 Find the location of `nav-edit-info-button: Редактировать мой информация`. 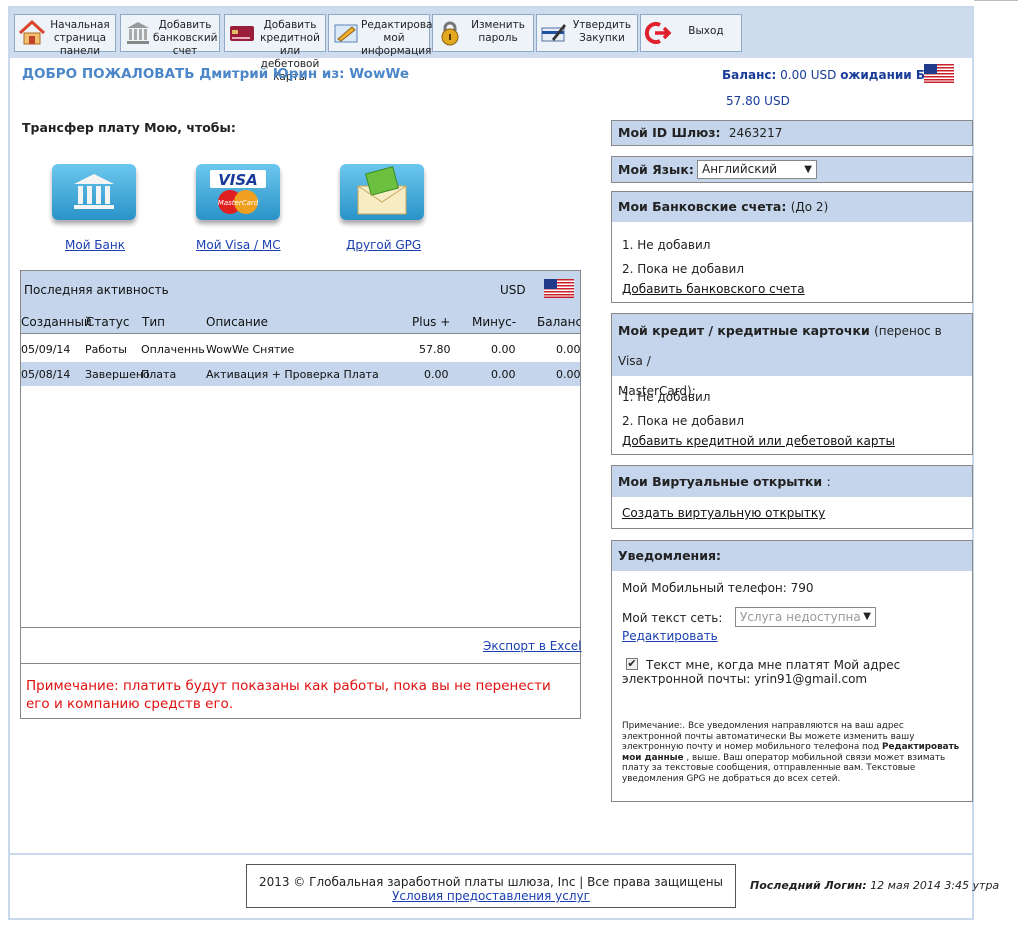

nav-edit-info-button: Редактировать мой информация is located at coordinates (386, 35).